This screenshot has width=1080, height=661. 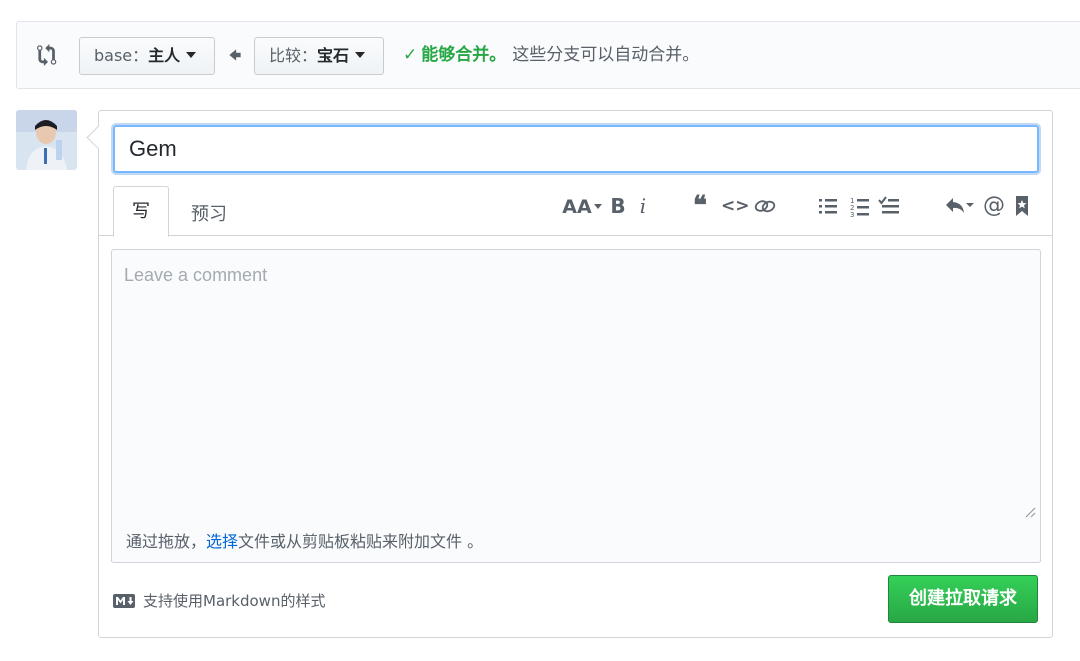 I want to click on file-attach-hint: 通过拖放，选择文件或从剪贴板粘贴来附加文件 。, so click(x=576, y=542).